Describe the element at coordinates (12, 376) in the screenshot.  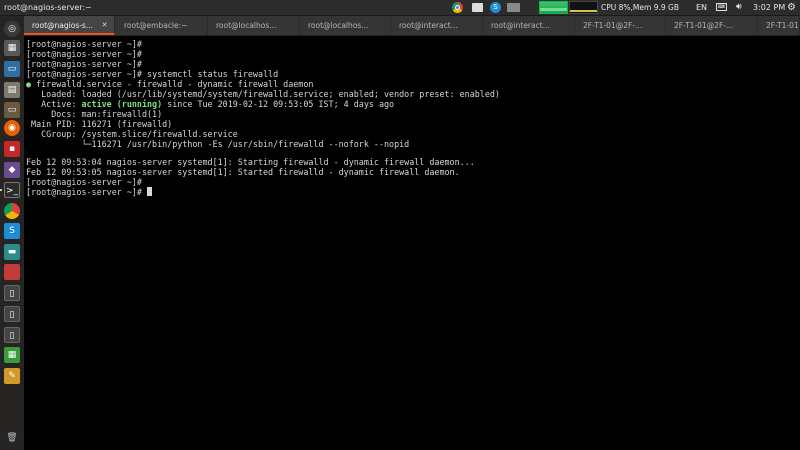
I see `notes-icon: ✎` at that location.